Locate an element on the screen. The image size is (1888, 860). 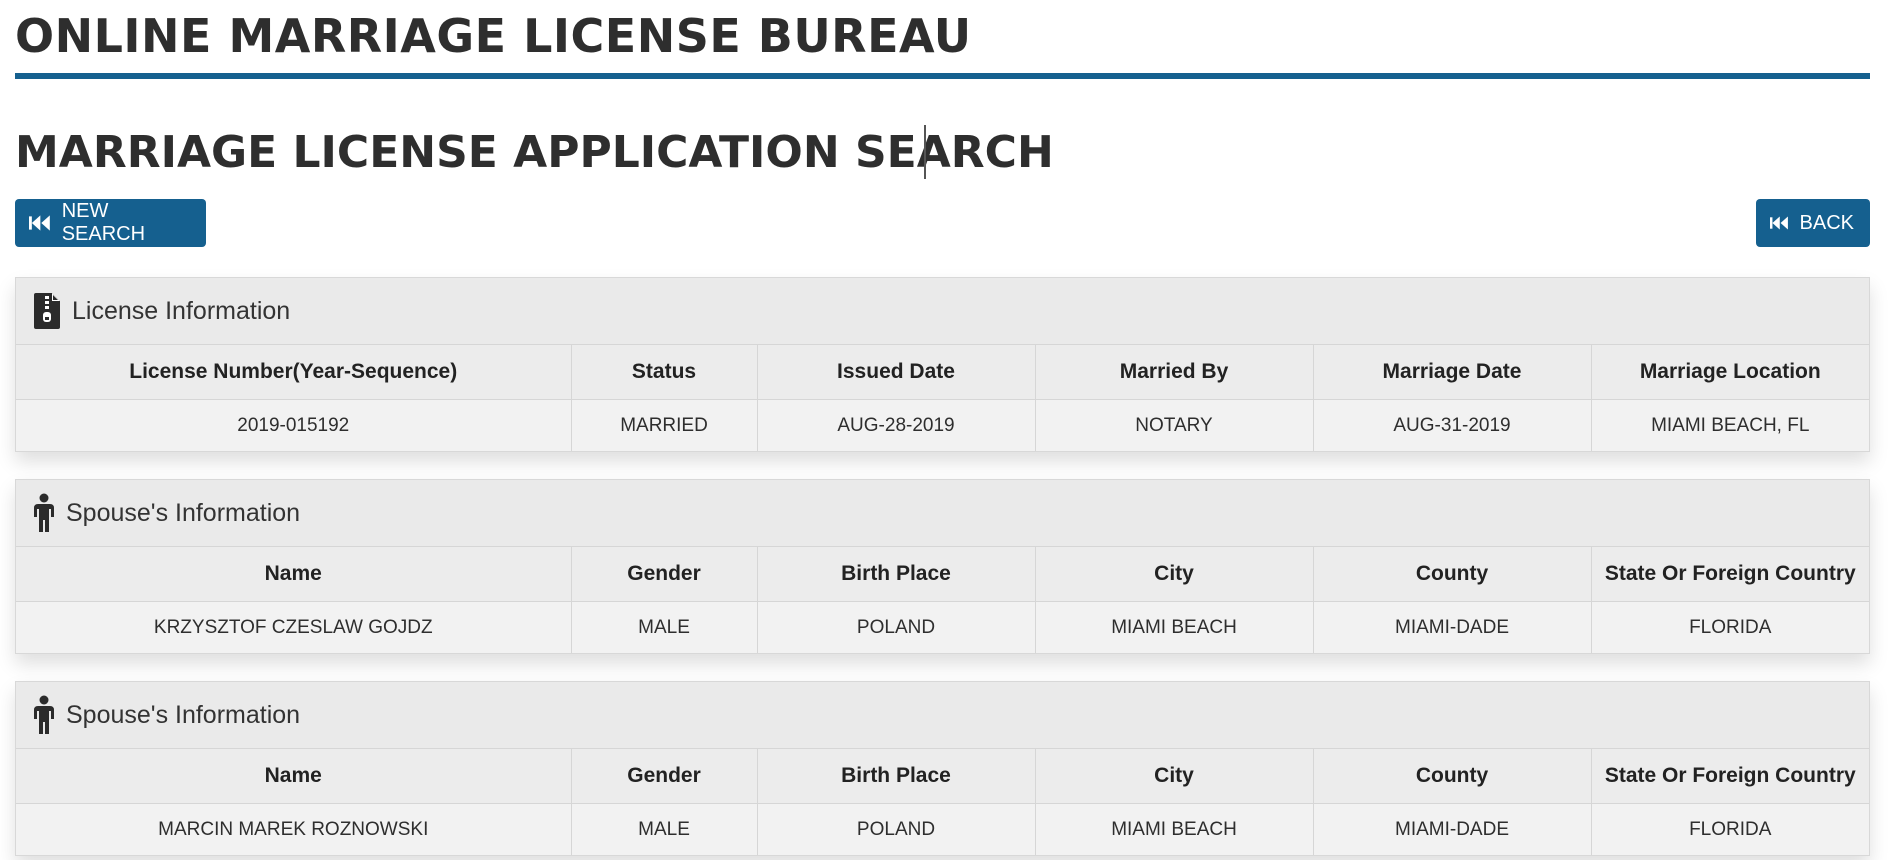
column-header: Marriage Location is located at coordinates (1730, 372).